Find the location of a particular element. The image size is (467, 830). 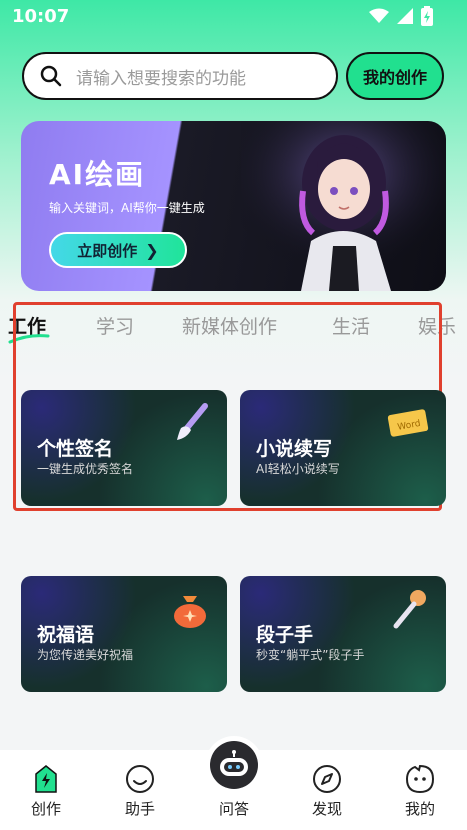

search-input: 请输入想要搜索的功能 is located at coordinates (180, 76).